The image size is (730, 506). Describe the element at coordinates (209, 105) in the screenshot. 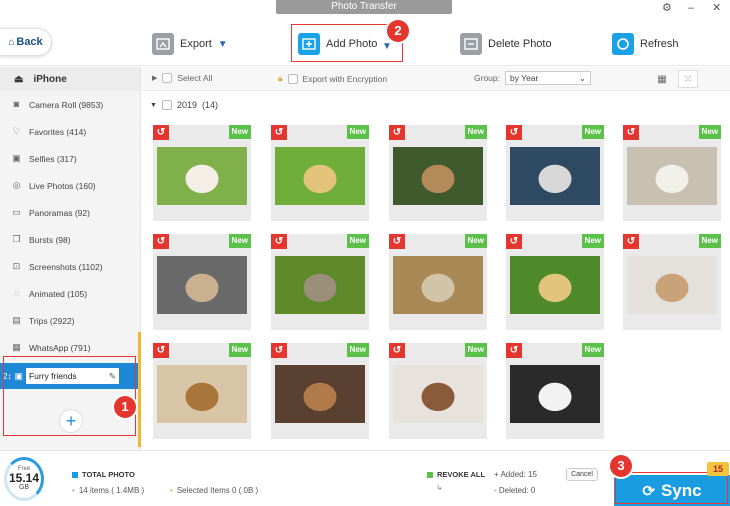

I see `year-count: (14)` at that location.